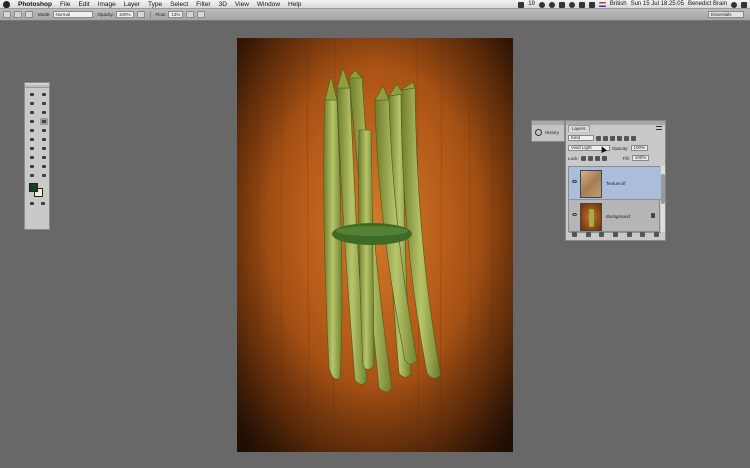  What do you see at coordinates (44, 103) in the screenshot?
I see `quick-select-tool-icon` at bounding box center [44, 103].